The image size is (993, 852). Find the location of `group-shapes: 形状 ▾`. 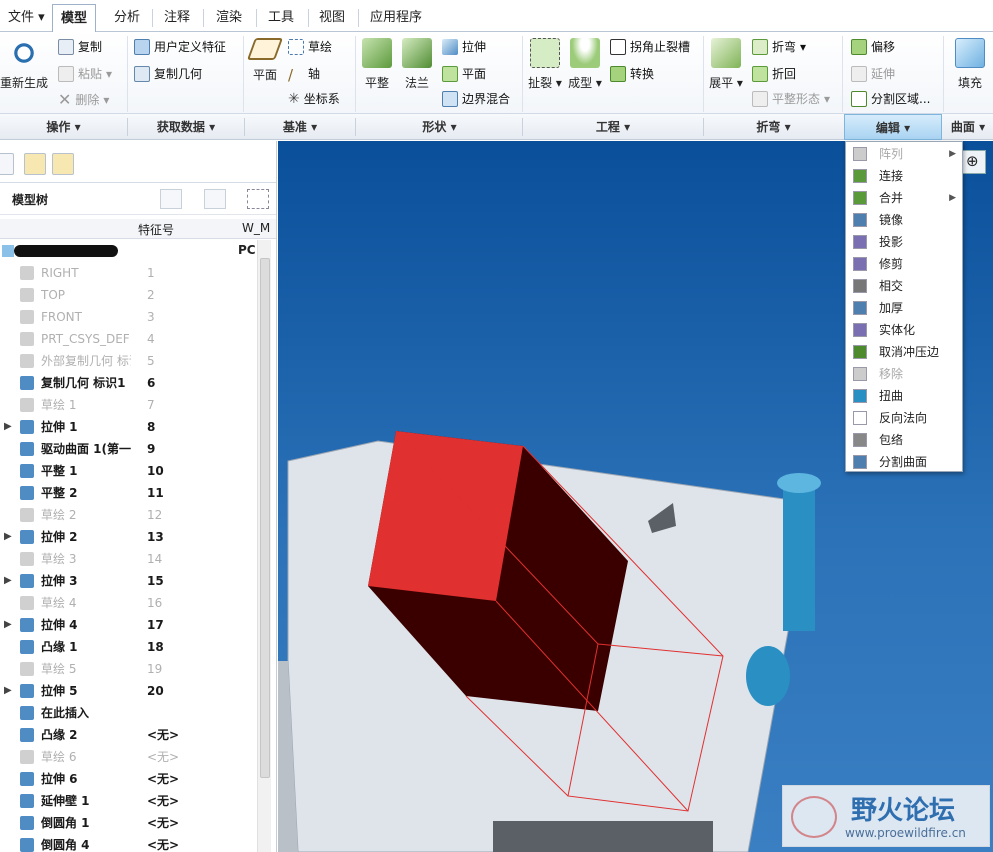

group-shapes: 形状 ▾ is located at coordinates (439, 127).